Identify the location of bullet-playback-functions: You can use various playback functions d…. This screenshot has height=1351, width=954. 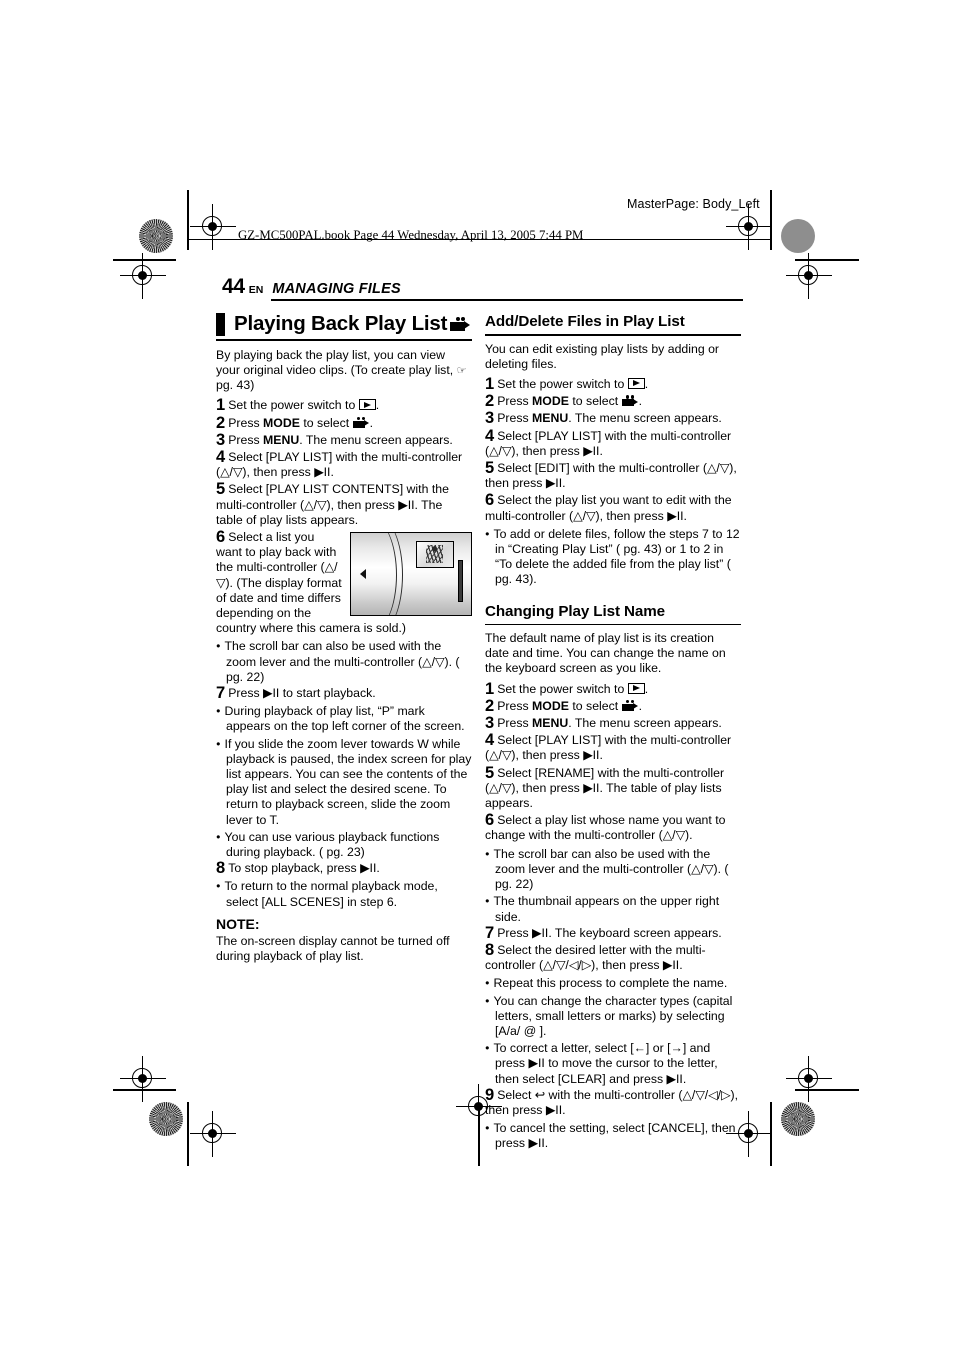
(344, 844).